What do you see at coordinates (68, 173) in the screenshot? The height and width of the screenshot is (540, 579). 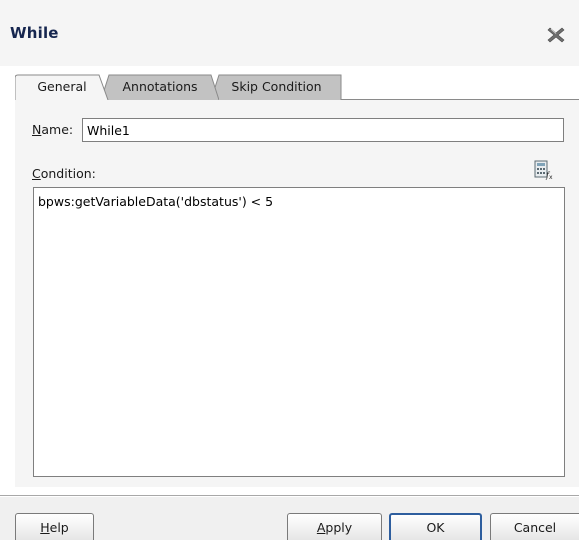 I see `condition-label-rest: ondition:` at bounding box center [68, 173].